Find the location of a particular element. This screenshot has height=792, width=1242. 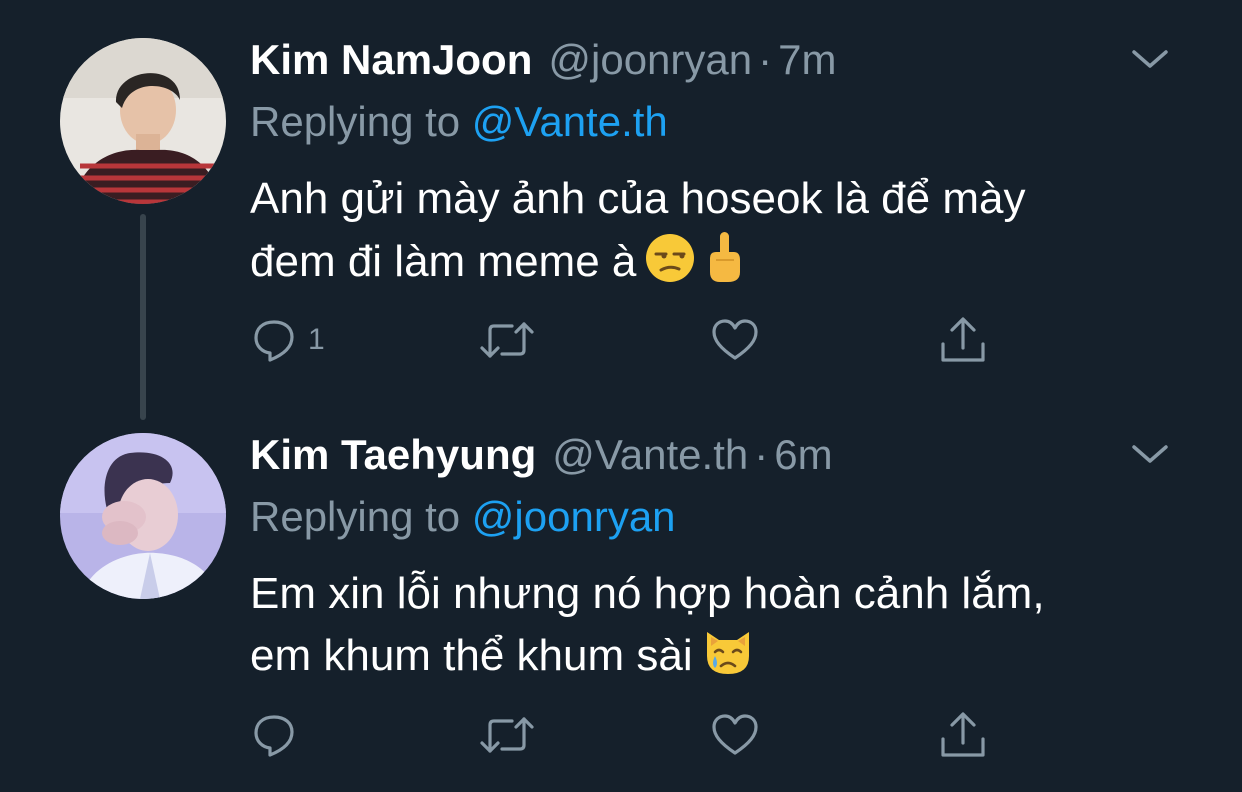

mention-link: @Vante.th is located at coordinates (570, 121).